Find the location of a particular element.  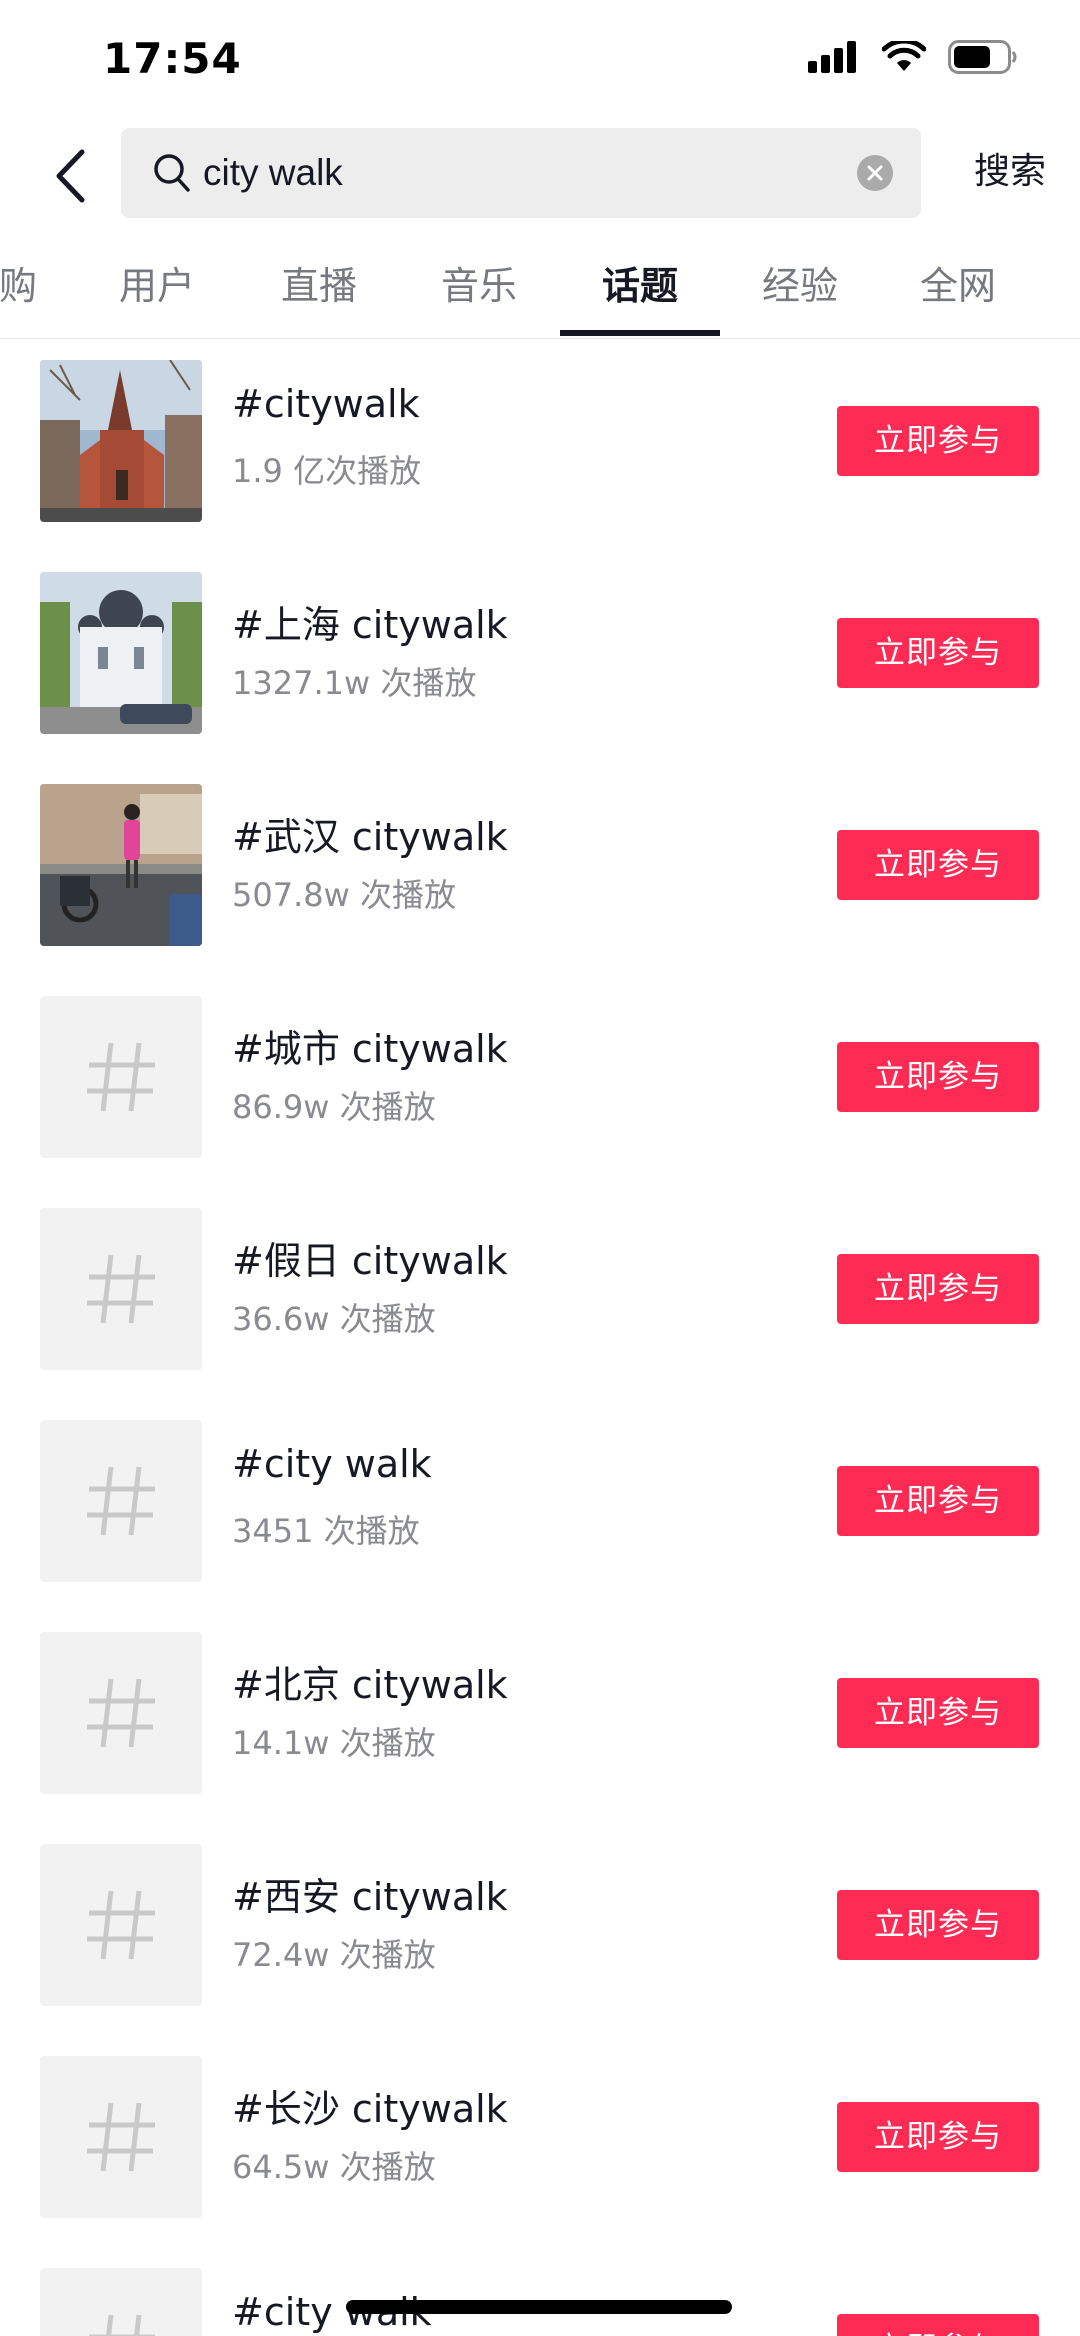

tab-users: 用户 is located at coordinates (157, 286).